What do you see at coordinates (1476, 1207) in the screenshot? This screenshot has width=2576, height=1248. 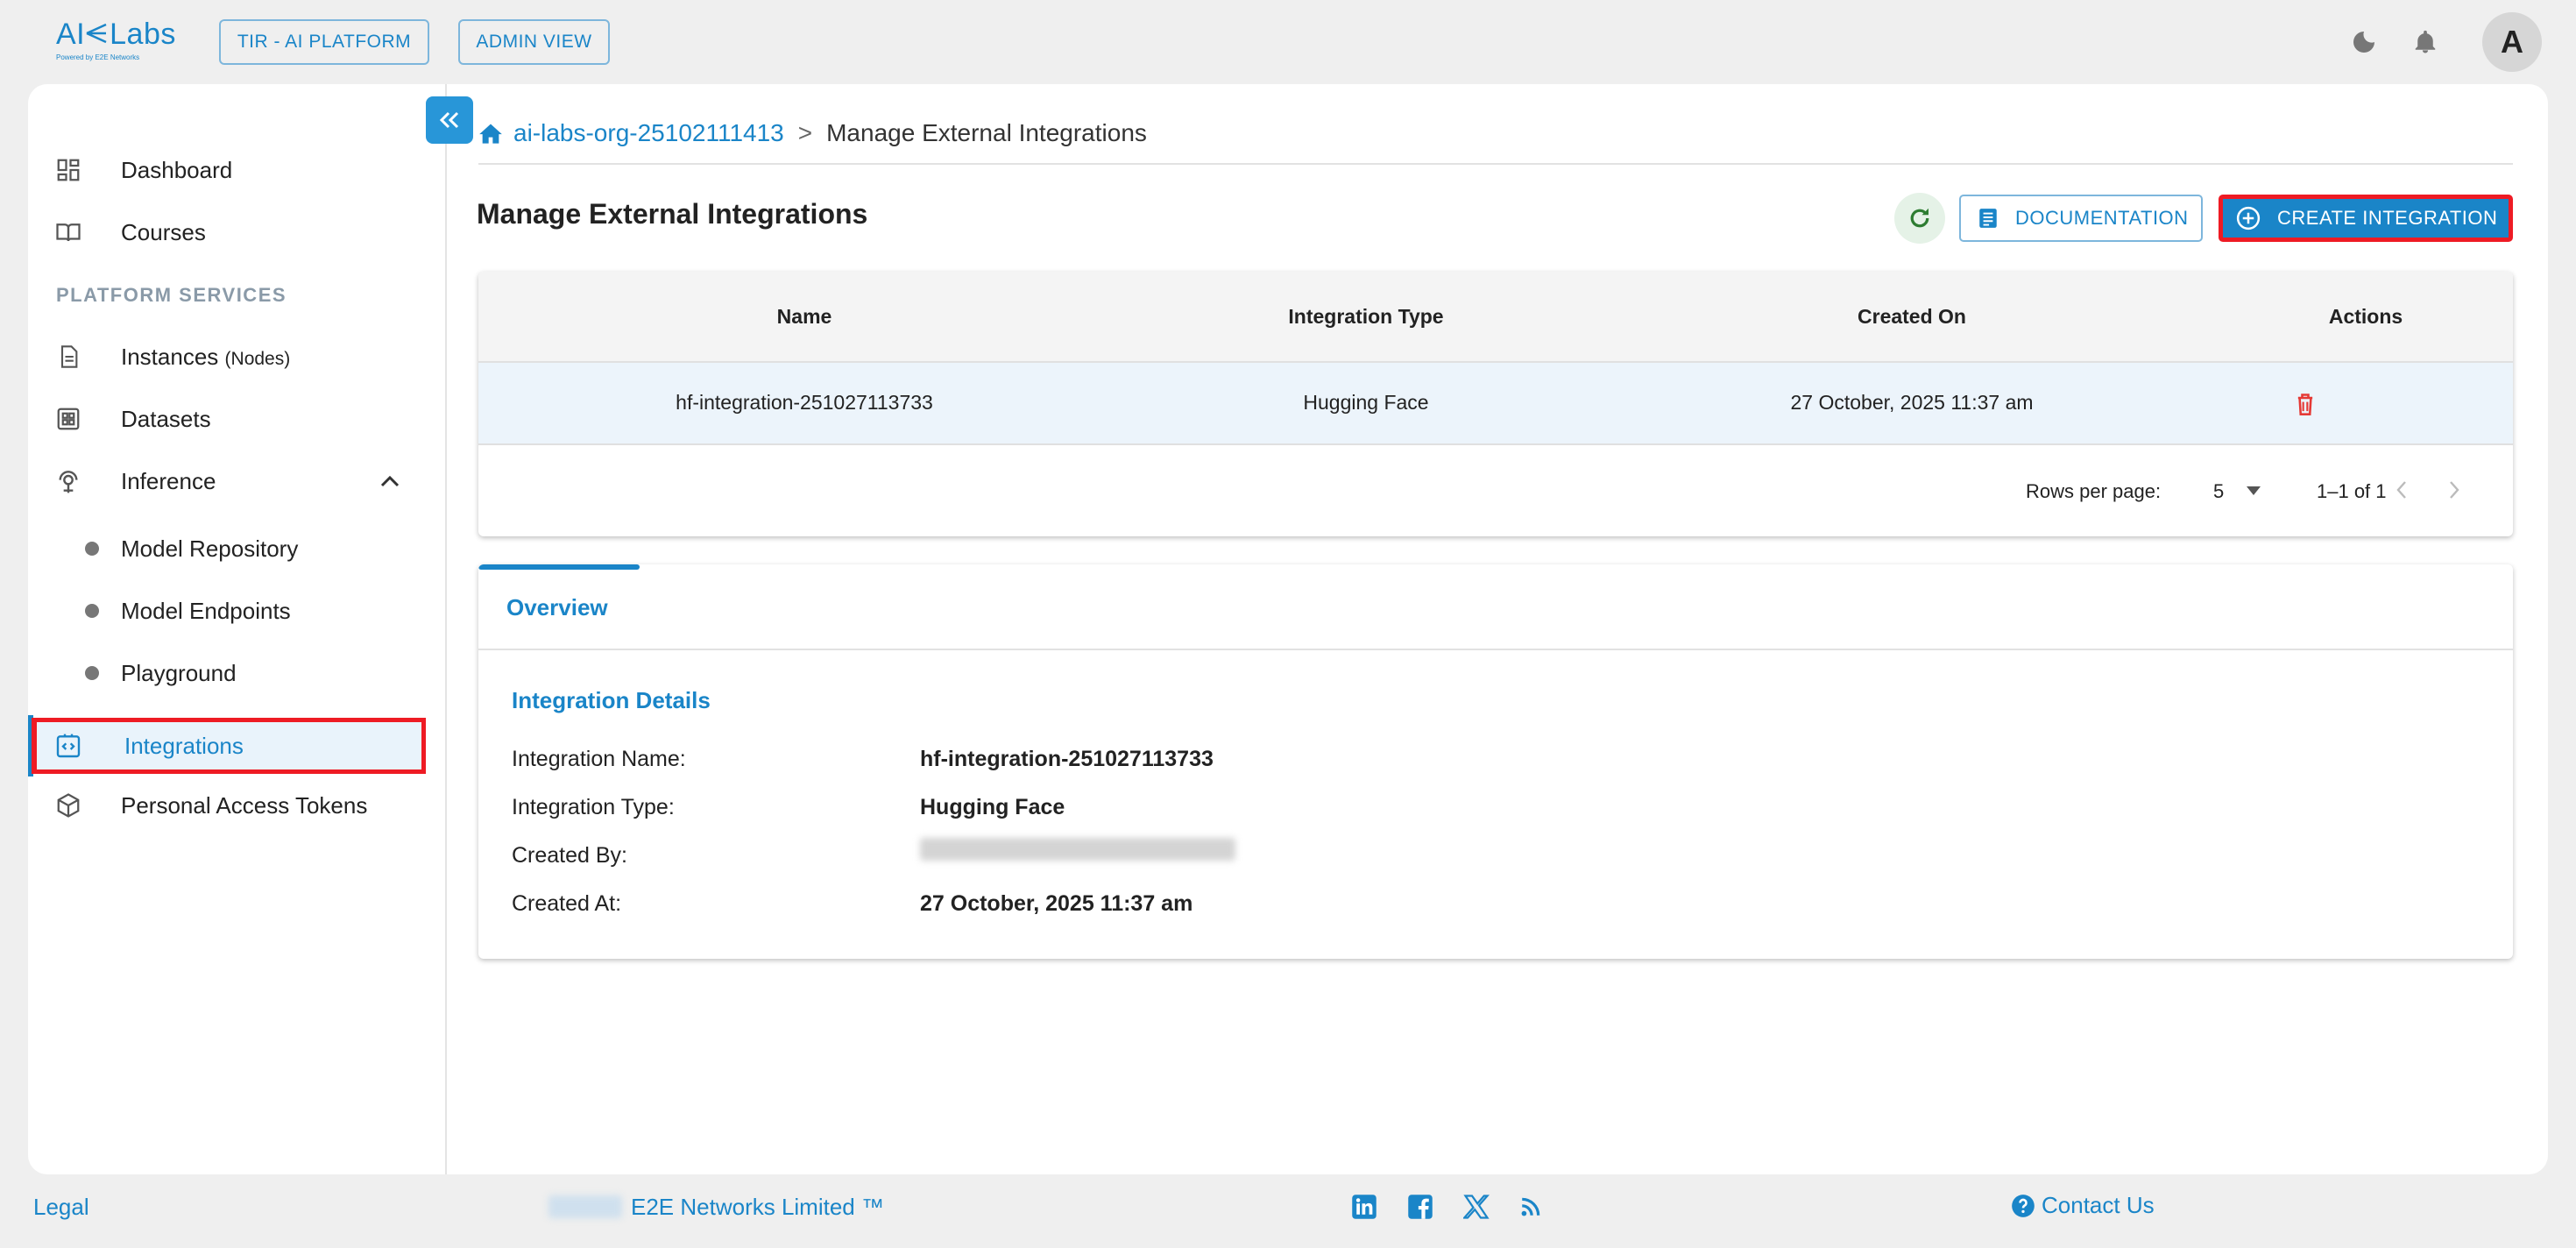 I see `x-twitter-icon` at bounding box center [1476, 1207].